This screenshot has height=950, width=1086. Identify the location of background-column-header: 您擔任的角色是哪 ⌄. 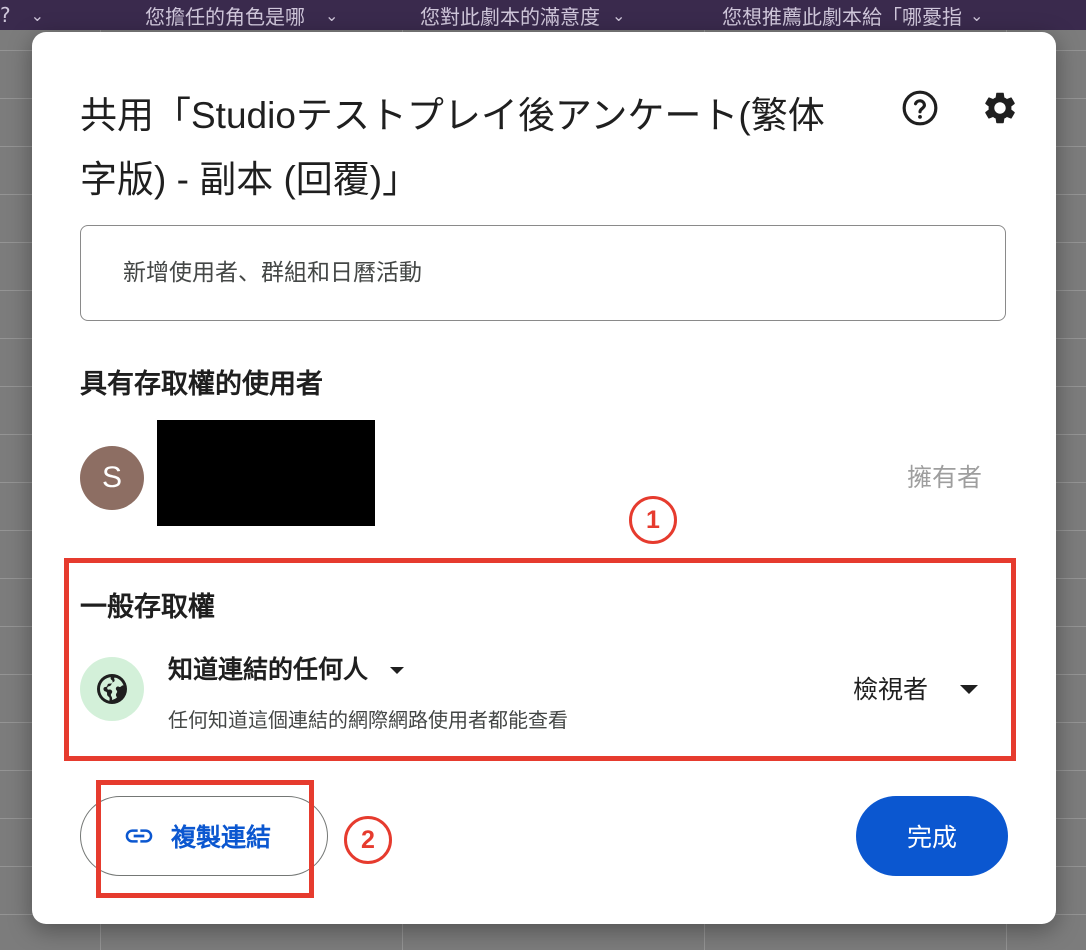
(265, 15).